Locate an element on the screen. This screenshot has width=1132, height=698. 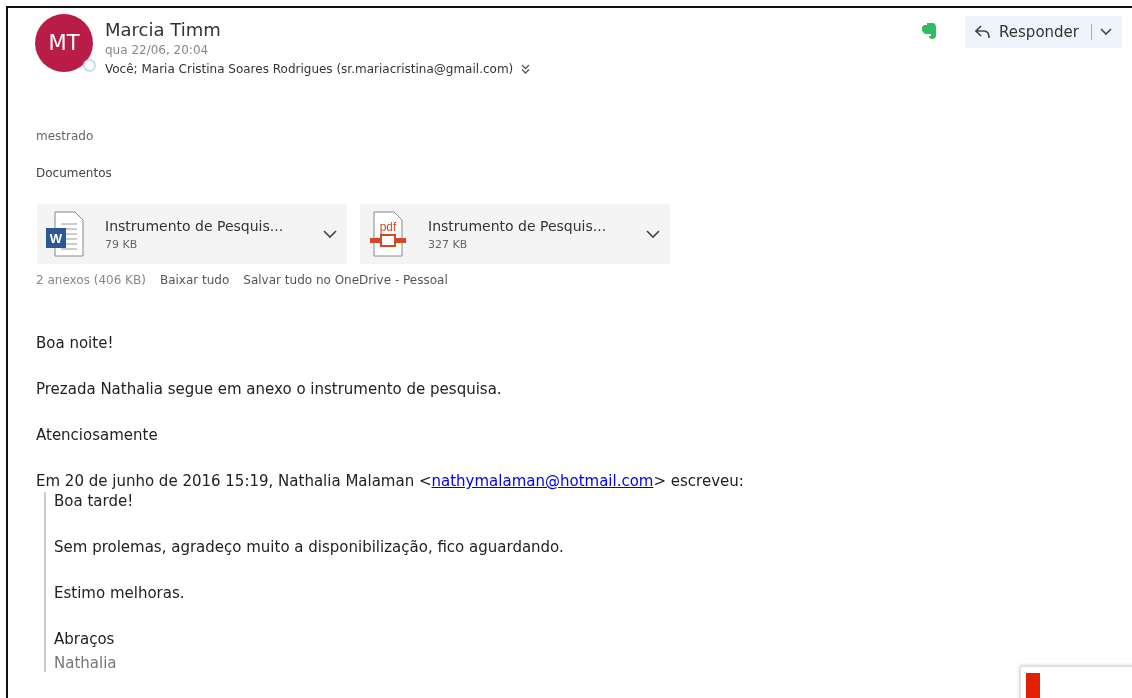
email-link: nathymalaman@hotmail.com is located at coordinates (542, 481).